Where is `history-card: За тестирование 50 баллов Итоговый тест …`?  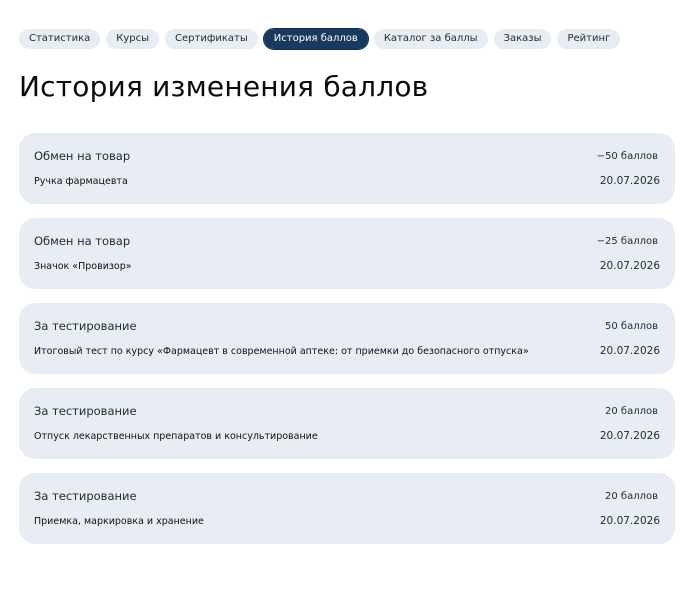 history-card: За тестирование 50 баллов Итоговый тест … is located at coordinates (347, 338).